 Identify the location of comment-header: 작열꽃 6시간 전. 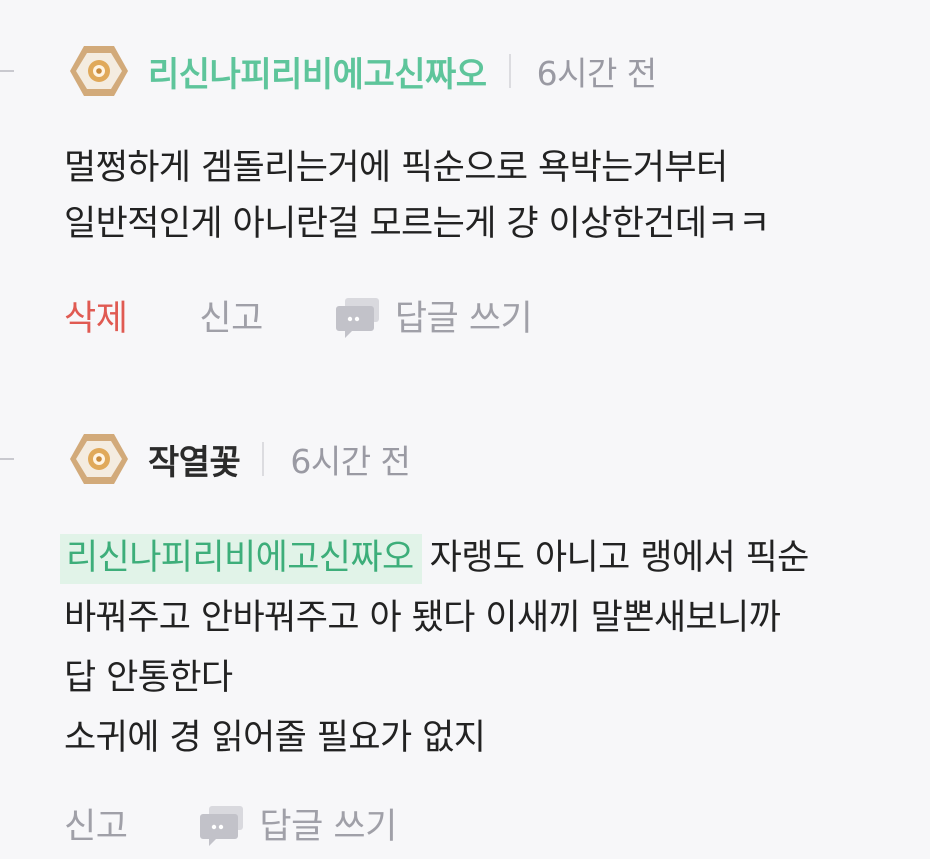
(240, 459).